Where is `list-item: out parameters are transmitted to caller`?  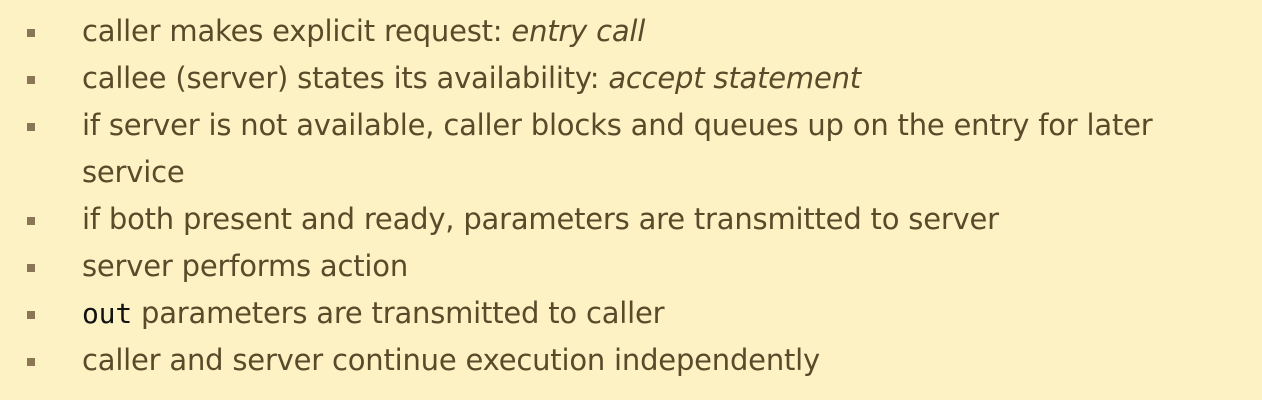 list-item: out parameters are transmitted to caller is located at coordinates (631, 313).